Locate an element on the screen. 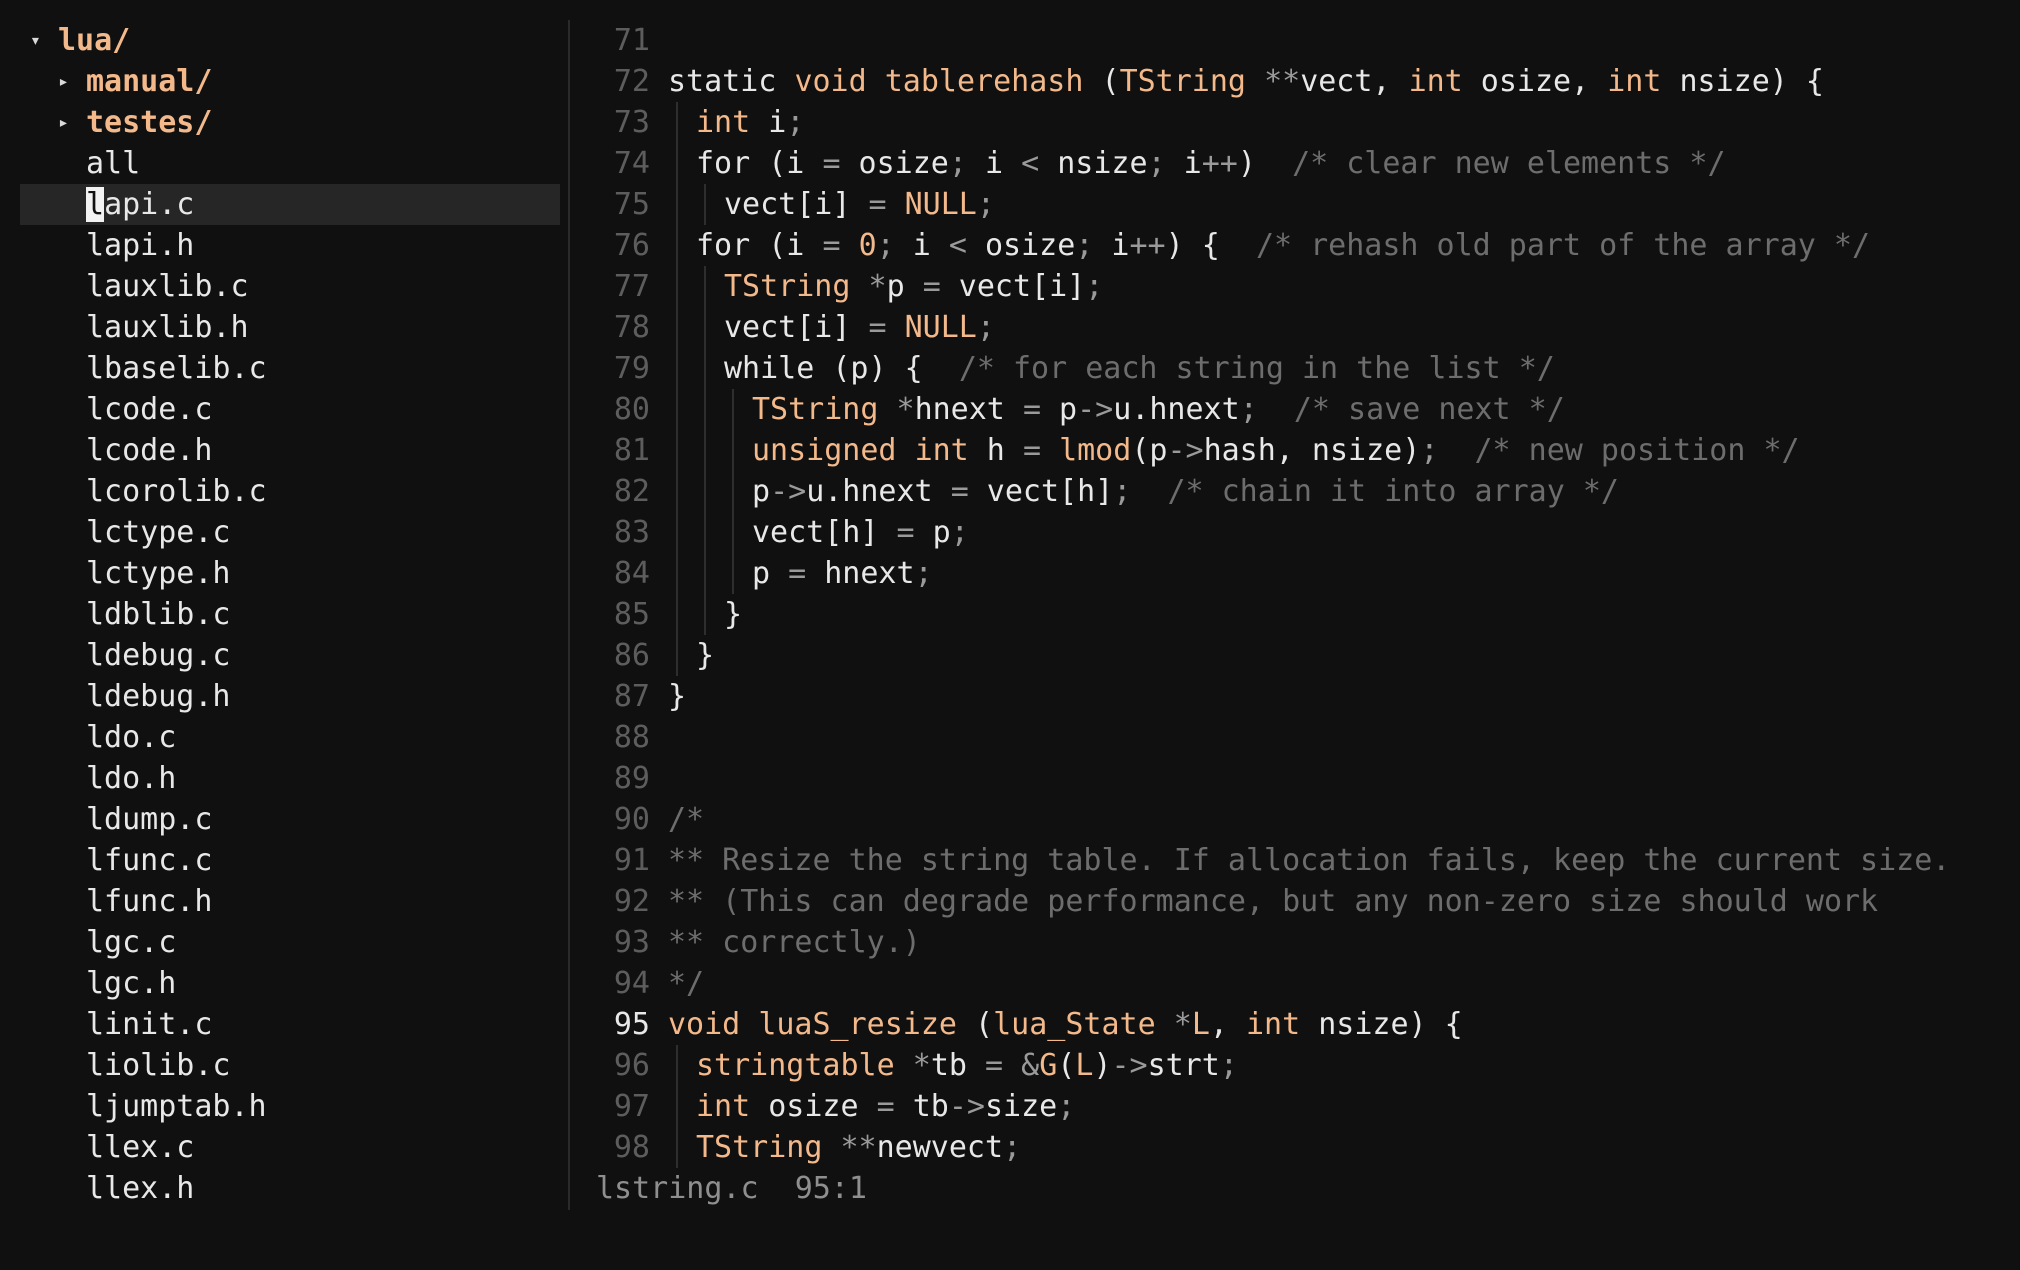 The height and width of the screenshot is (1270, 2020). code-token: ) is located at coordinates (1265, 163).